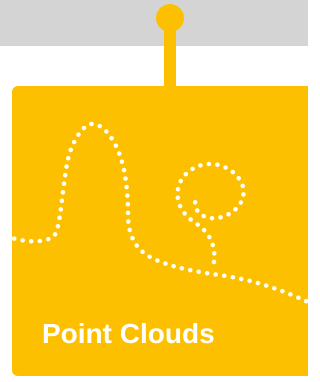 The width and height of the screenshot is (320, 382). Describe the element at coordinates (128, 333) in the screenshot. I see `card-title: Point Clouds` at that location.